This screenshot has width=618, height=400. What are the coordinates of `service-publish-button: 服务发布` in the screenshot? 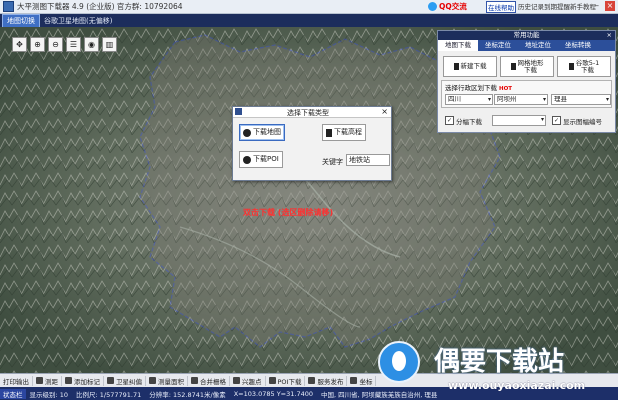 It's located at (326, 380).